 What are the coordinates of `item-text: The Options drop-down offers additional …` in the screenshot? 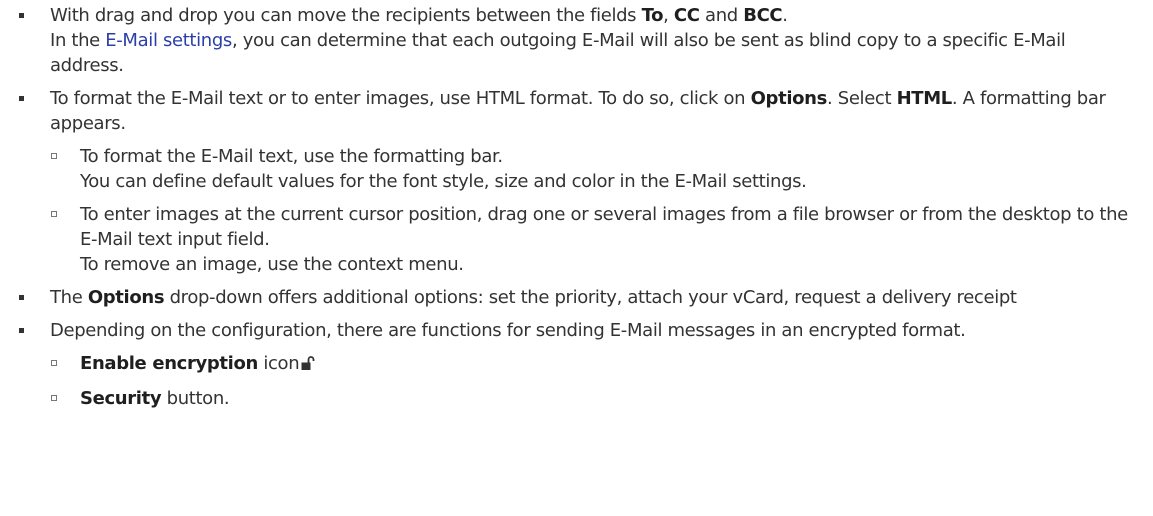 It's located at (590, 297).